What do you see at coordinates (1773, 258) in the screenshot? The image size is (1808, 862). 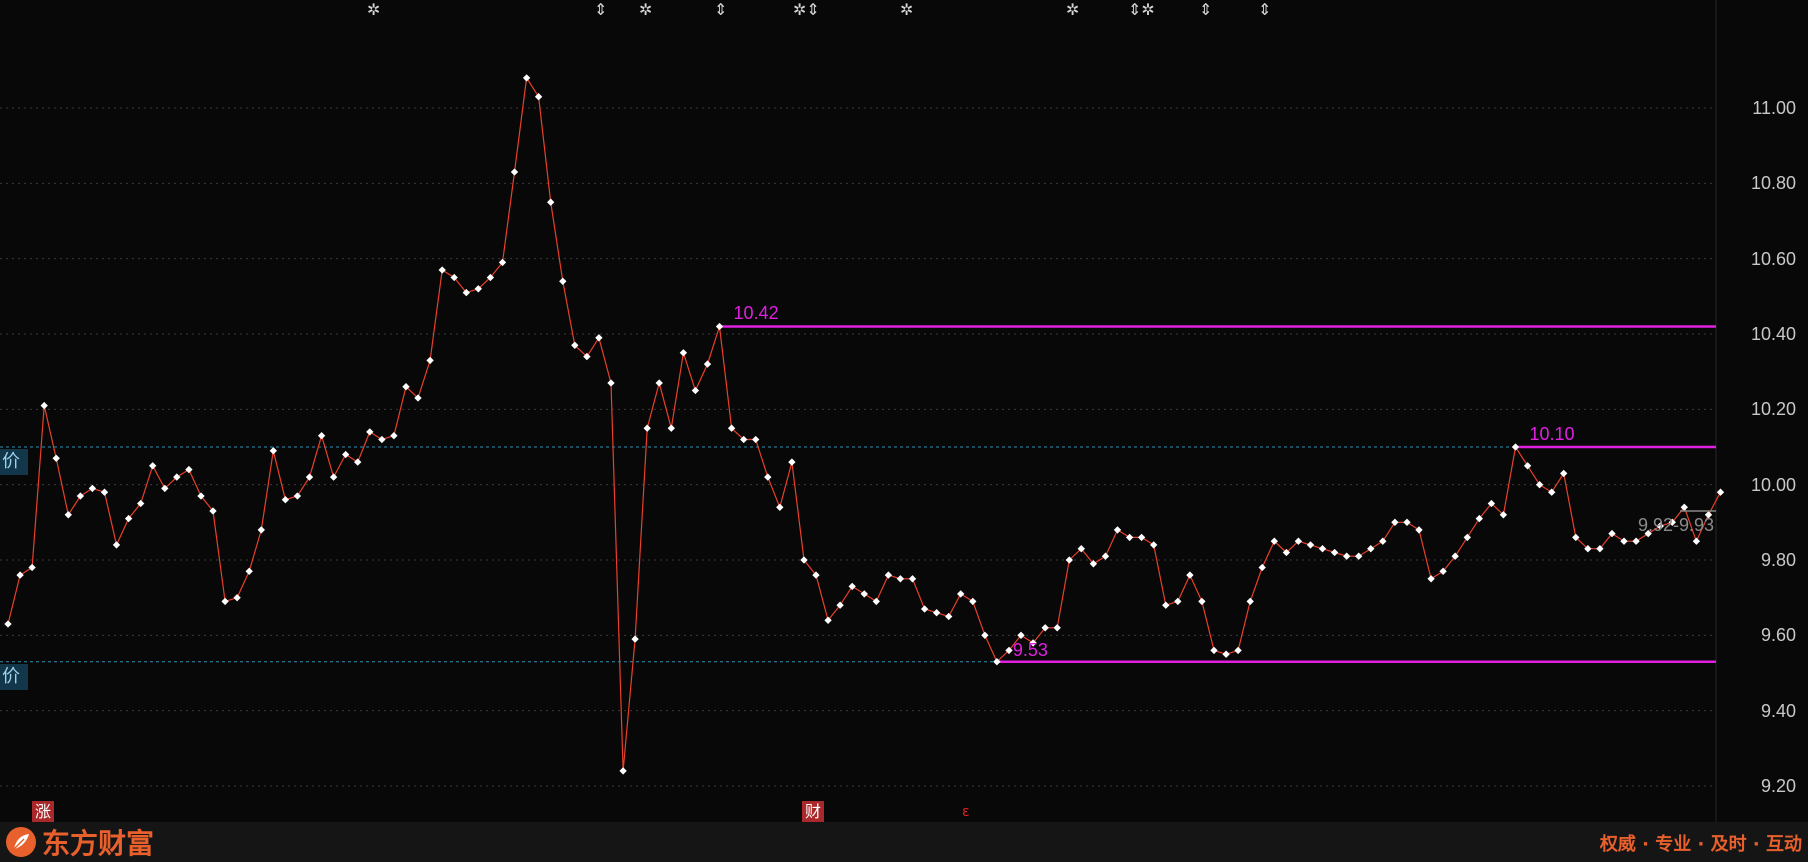 I see `y-tick-label: 10.60` at bounding box center [1773, 258].